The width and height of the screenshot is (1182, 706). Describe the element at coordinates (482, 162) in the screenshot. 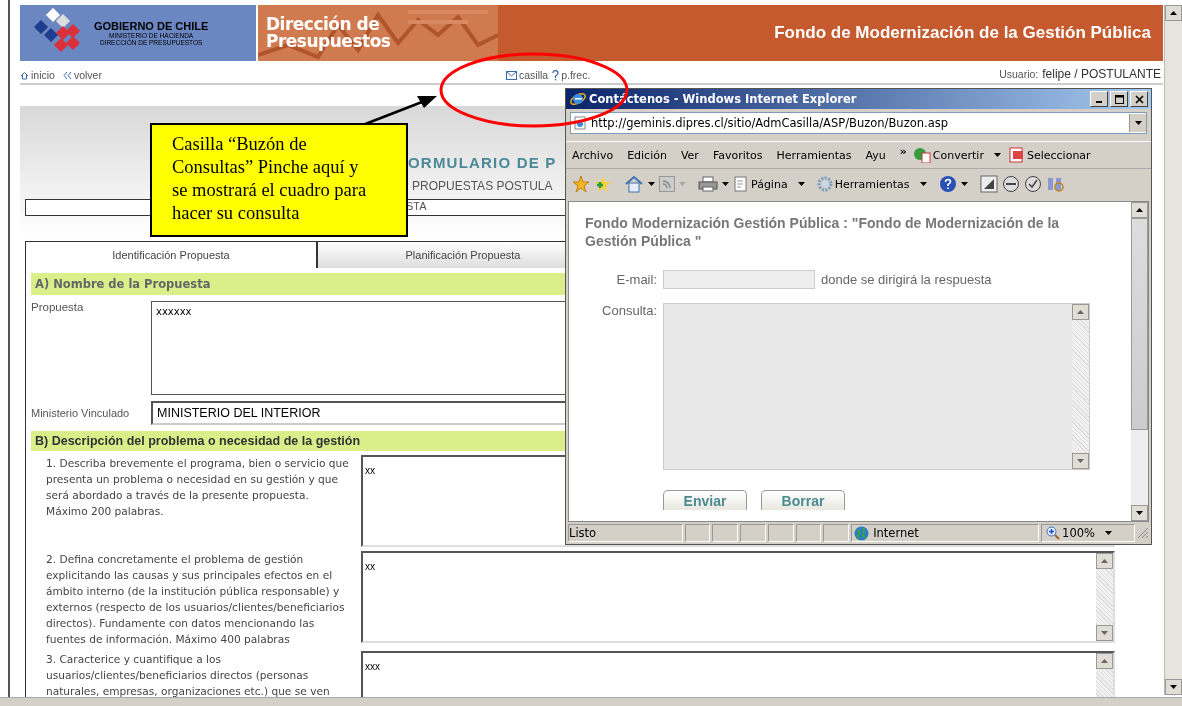

I see `form-title: ORMULARIO DE P` at that location.